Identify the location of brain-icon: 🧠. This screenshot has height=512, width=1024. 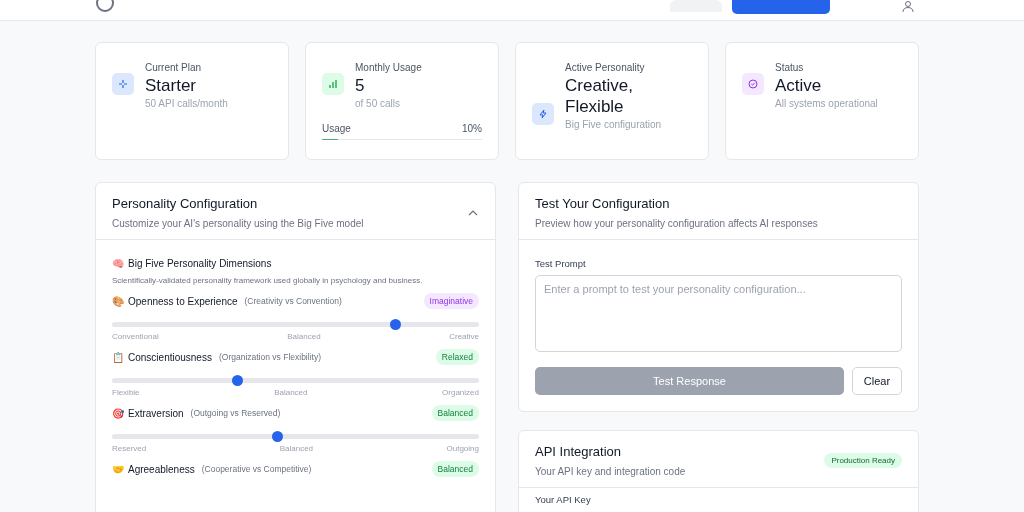
(118, 263).